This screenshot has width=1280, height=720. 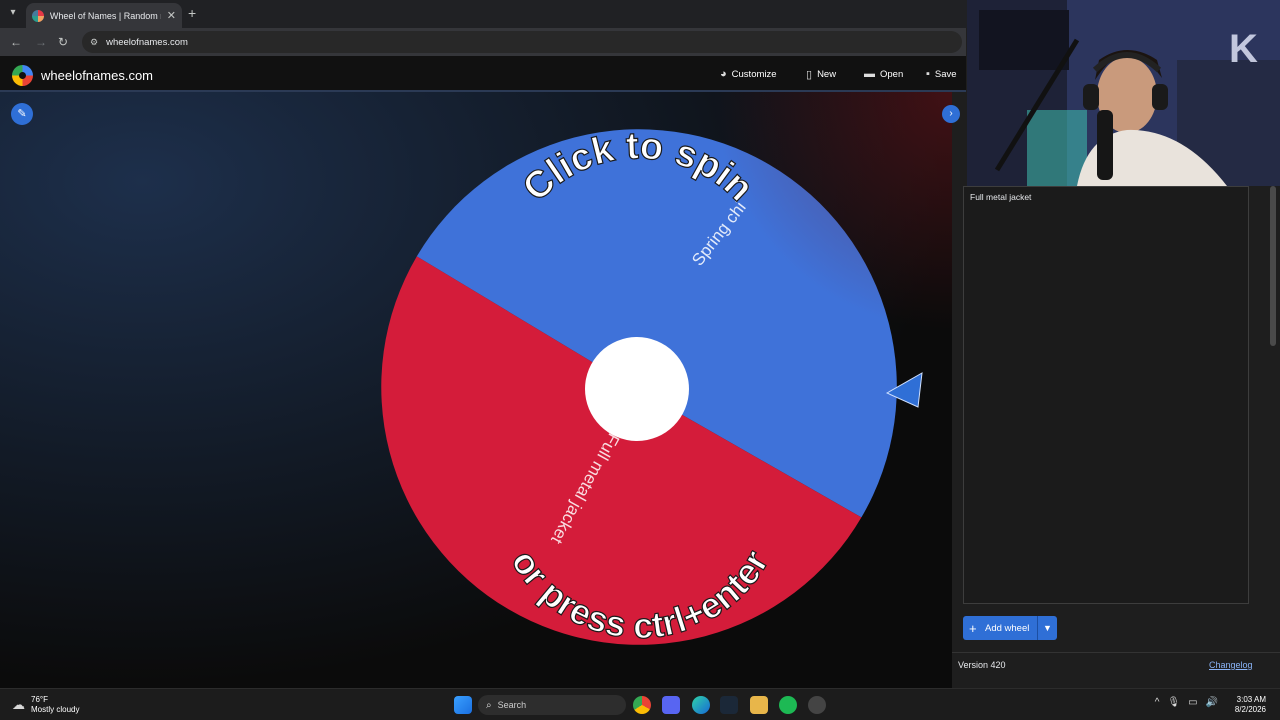 I want to click on url-text: wheelofnames.com, so click(x=147, y=42).